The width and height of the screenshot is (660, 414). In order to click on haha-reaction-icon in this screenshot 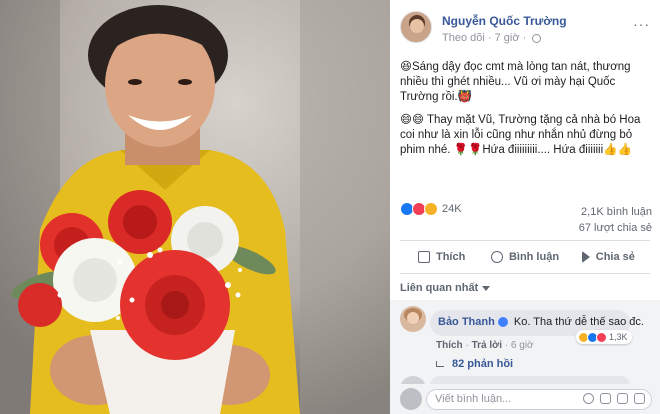, I will do `click(431, 209)`.